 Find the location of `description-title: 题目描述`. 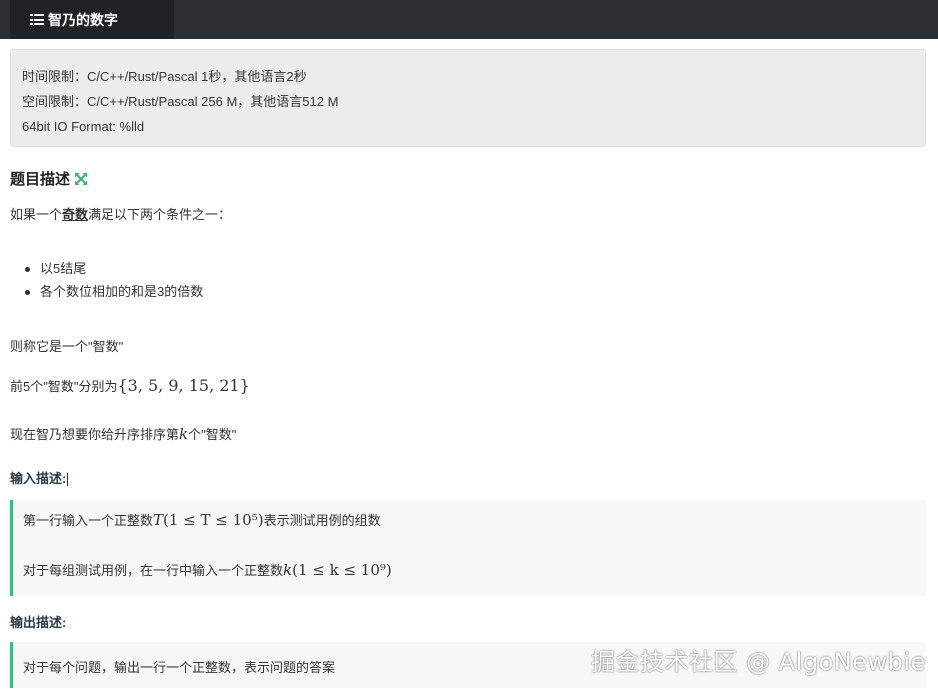

description-title: 题目描述 is located at coordinates (40, 179).